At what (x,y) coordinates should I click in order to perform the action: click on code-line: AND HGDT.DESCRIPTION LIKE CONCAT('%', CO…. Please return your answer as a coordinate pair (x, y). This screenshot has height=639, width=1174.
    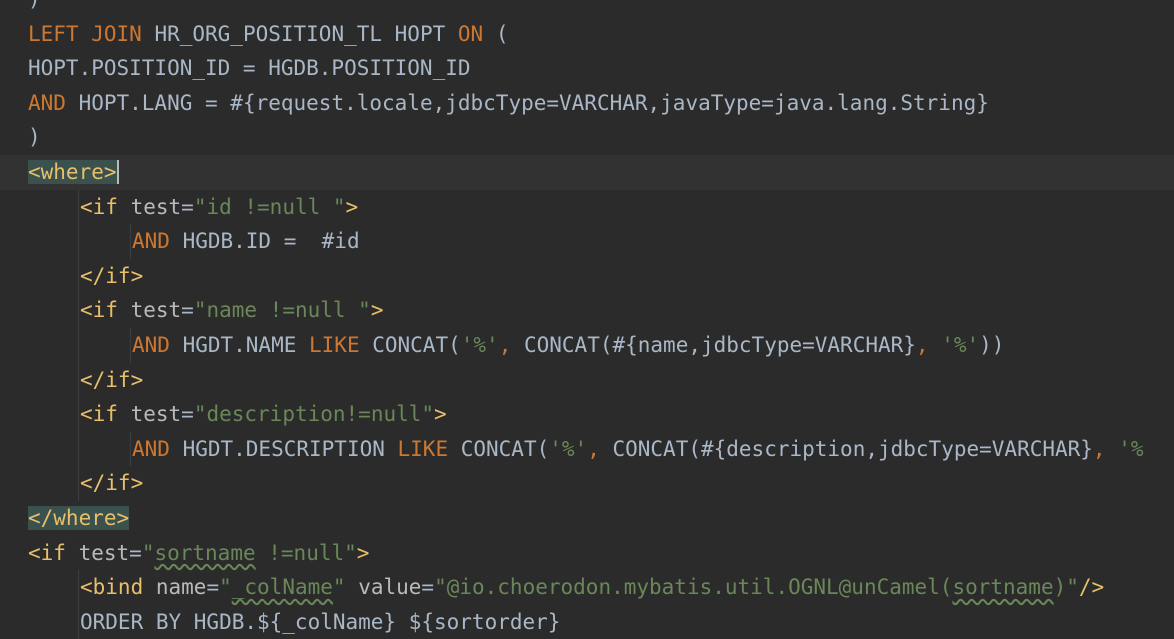
    Looking at the image, I should click on (587, 449).